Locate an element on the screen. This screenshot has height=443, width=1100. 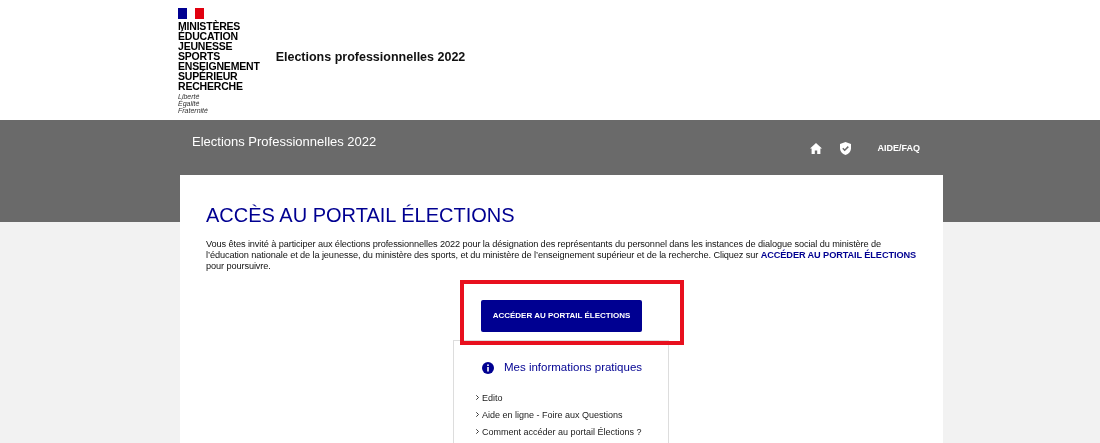
site-title: Elections professionnelles 2022 is located at coordinates (370, 57).